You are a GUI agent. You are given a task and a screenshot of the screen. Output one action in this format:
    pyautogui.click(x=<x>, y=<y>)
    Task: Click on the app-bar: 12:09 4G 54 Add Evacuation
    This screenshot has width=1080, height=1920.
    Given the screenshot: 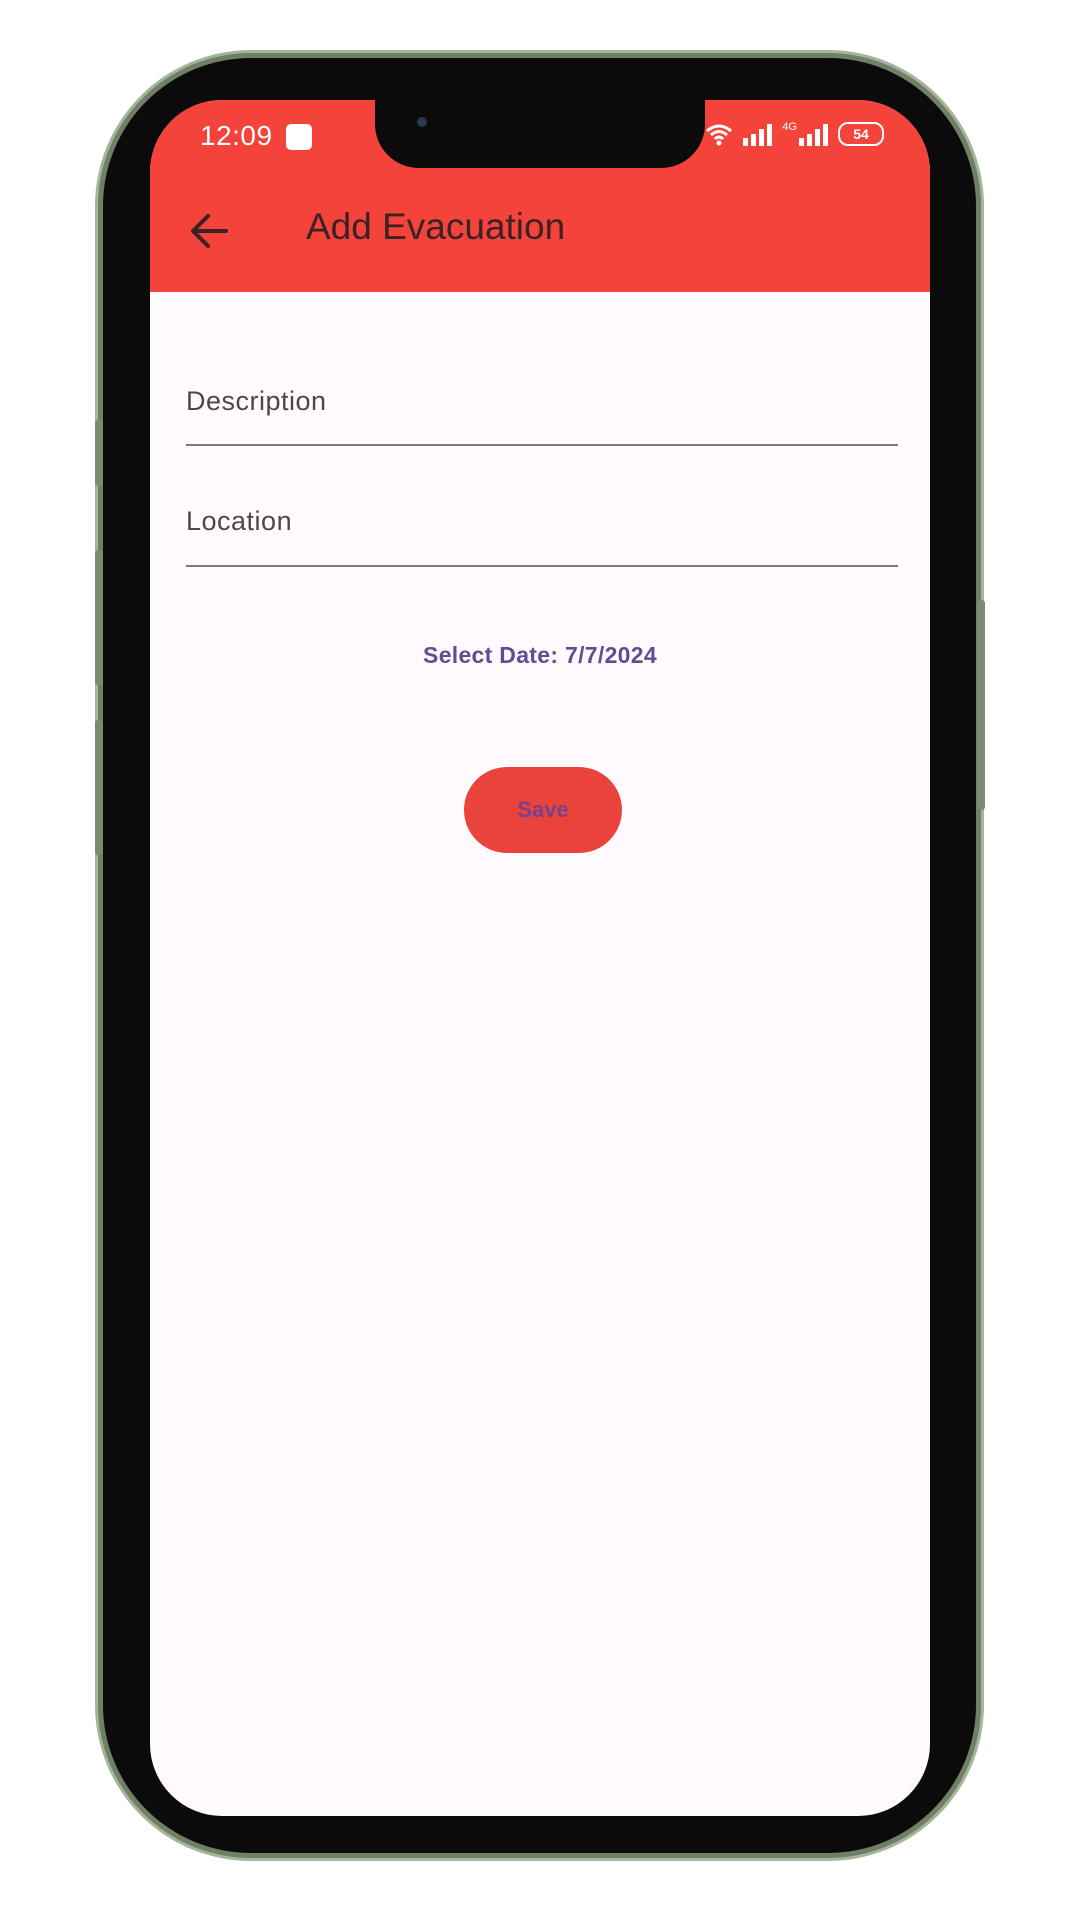 What is the action you would take?
    pyautogui.click(x=540, y=196)
    